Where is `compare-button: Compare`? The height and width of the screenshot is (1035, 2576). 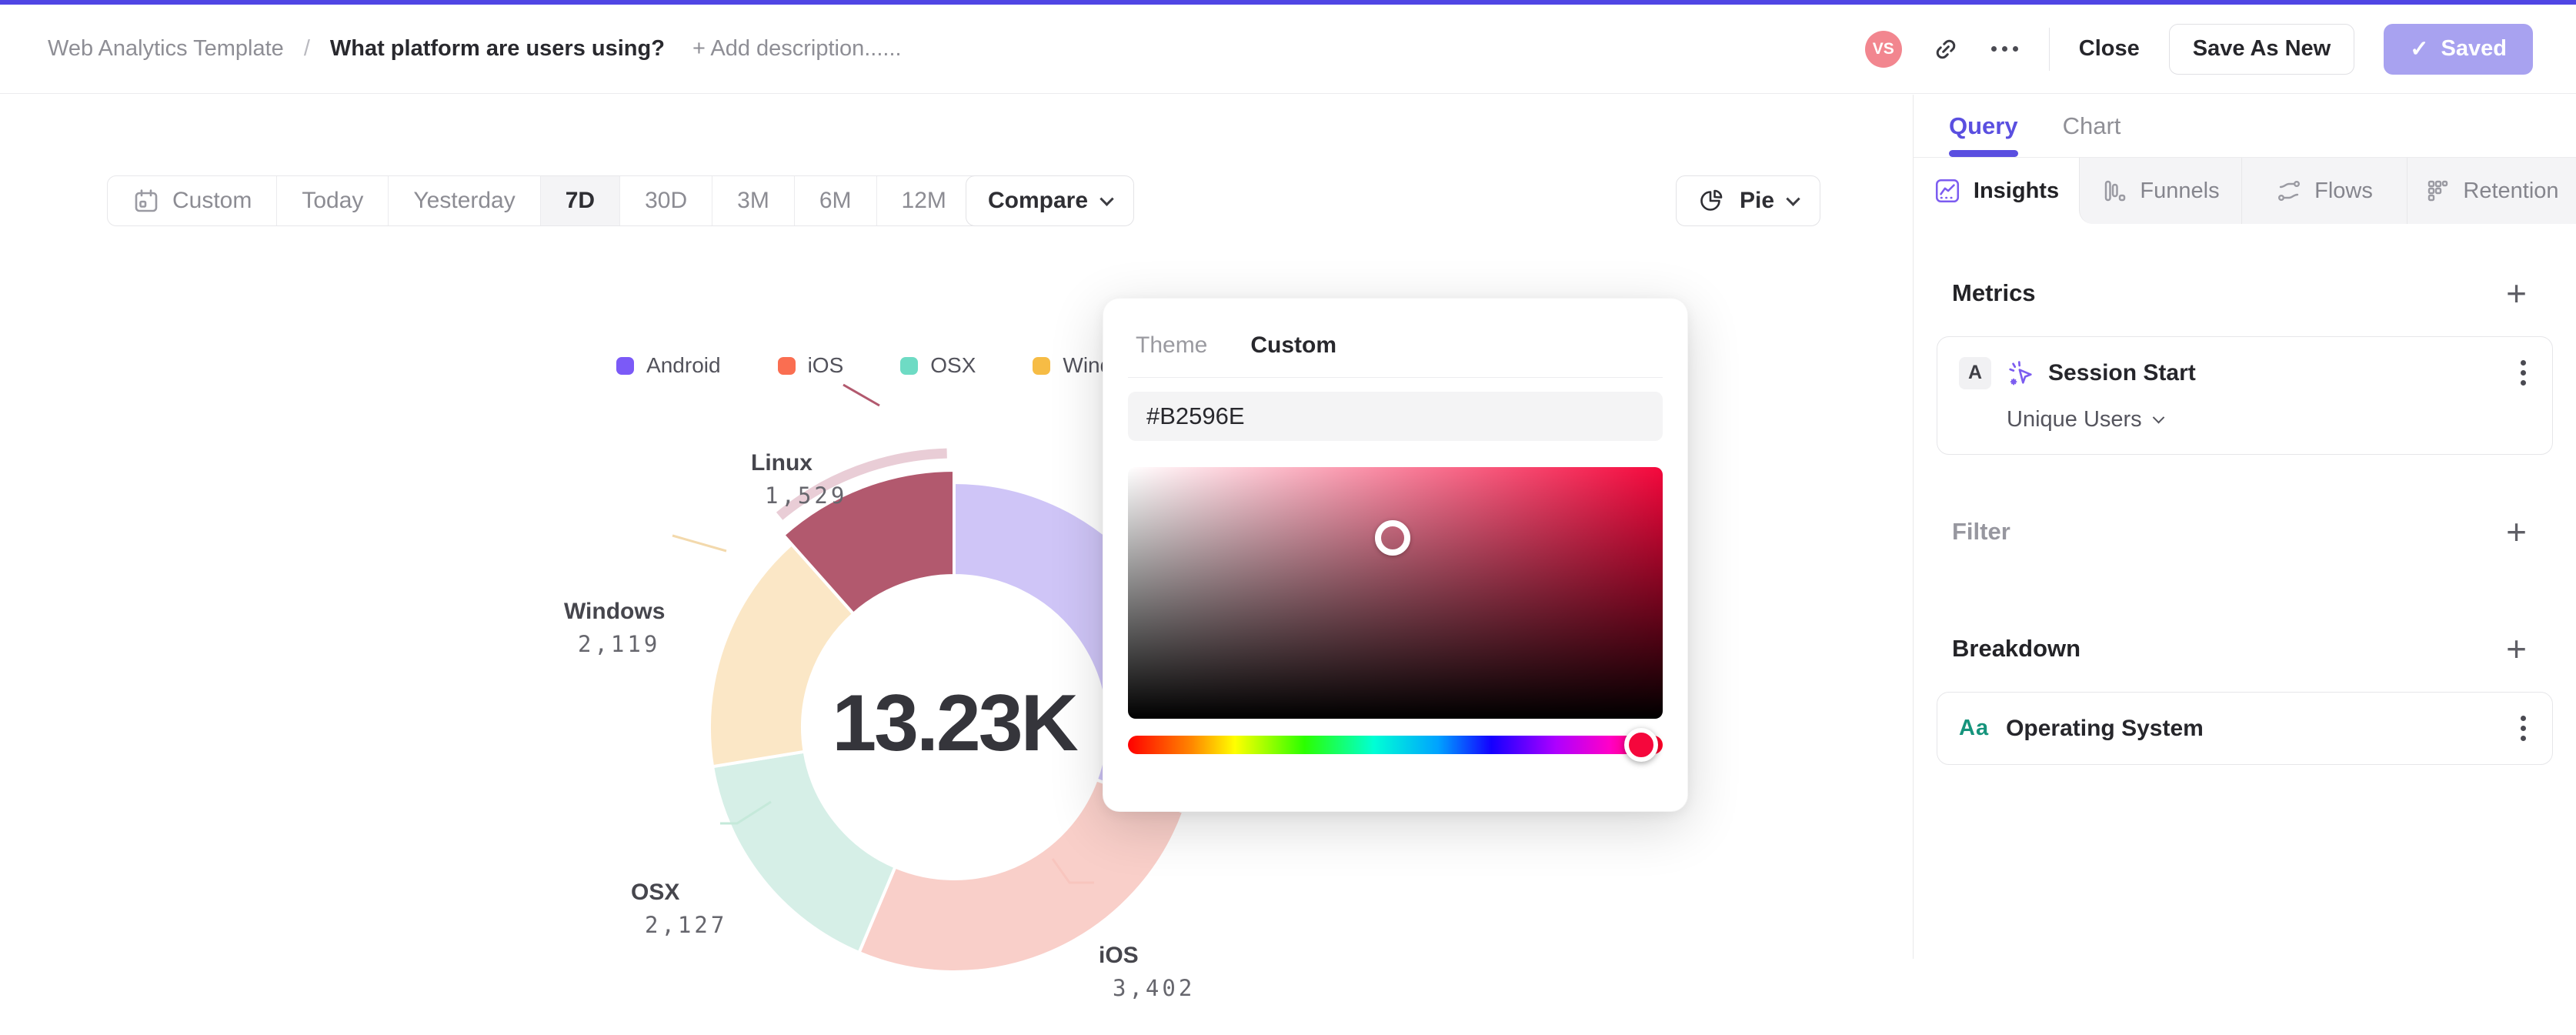 compare-button: Compare is located at coordinates (1050, 200).